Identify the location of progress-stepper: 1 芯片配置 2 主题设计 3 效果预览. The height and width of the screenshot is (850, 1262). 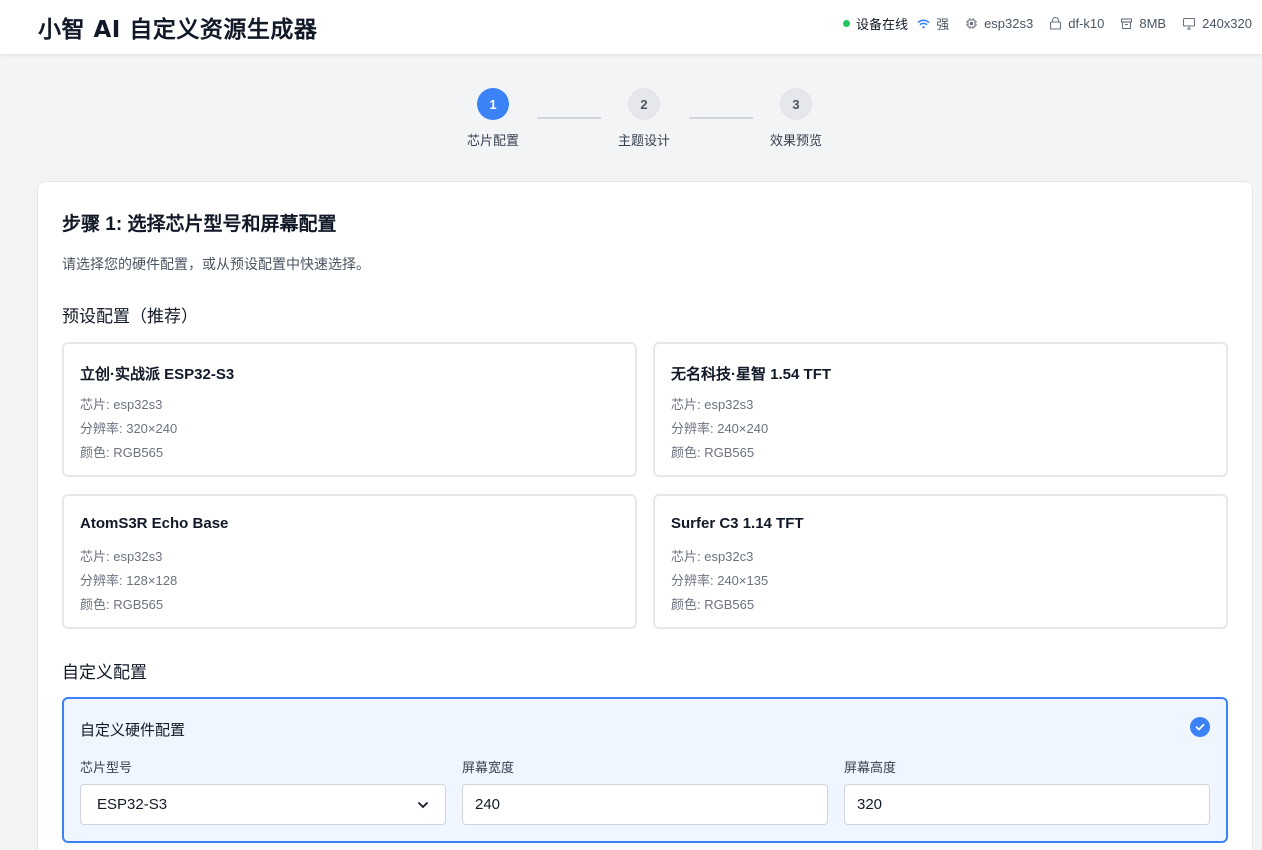
(631, 123).